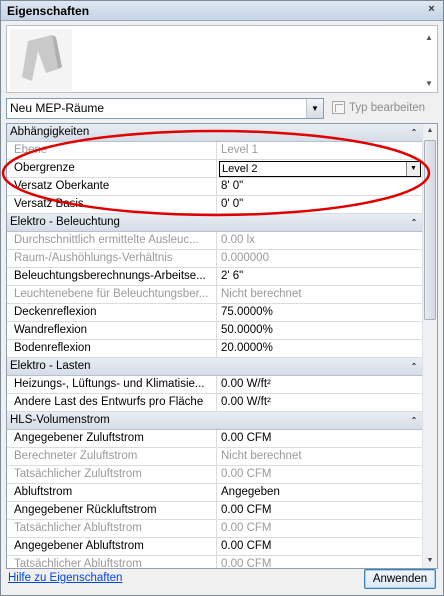 The width and height of the screenshot is (444, 596). Describe the element at coordinates (112, 348) in the screenshot. I see `property-name: Bodenreflexion` at that location.